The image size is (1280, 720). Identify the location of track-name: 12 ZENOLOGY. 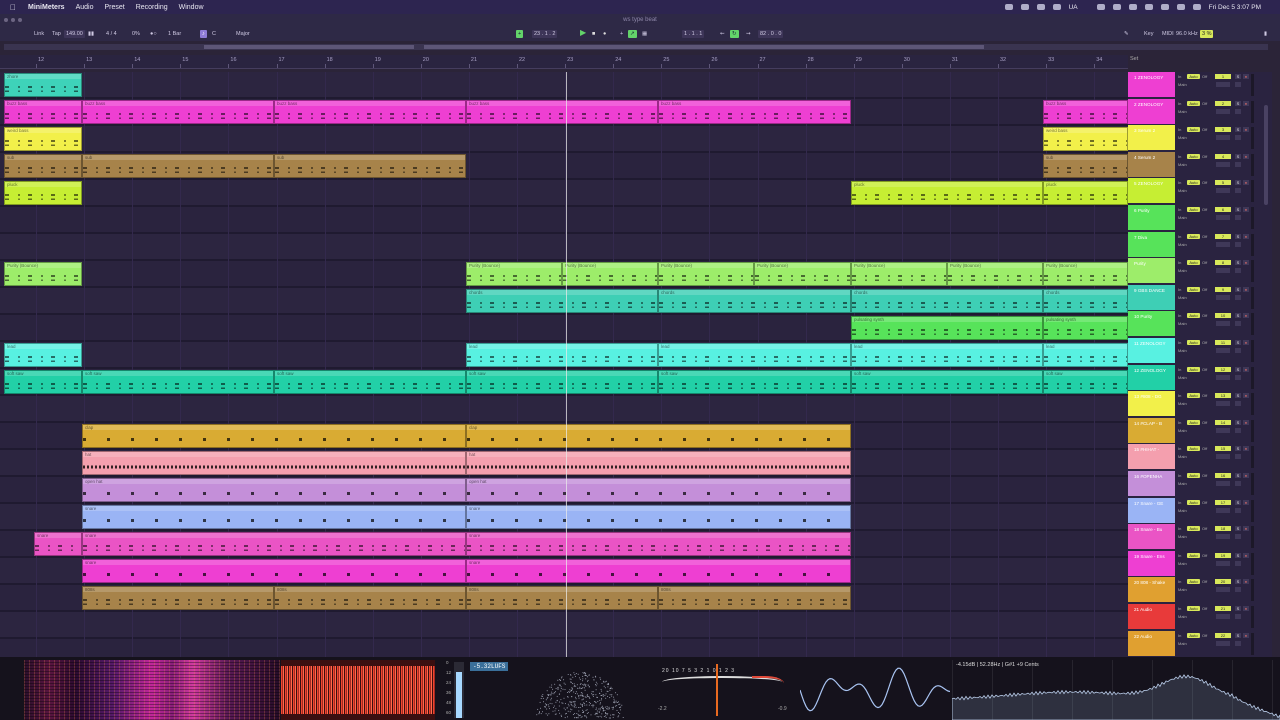
(1151, 377).